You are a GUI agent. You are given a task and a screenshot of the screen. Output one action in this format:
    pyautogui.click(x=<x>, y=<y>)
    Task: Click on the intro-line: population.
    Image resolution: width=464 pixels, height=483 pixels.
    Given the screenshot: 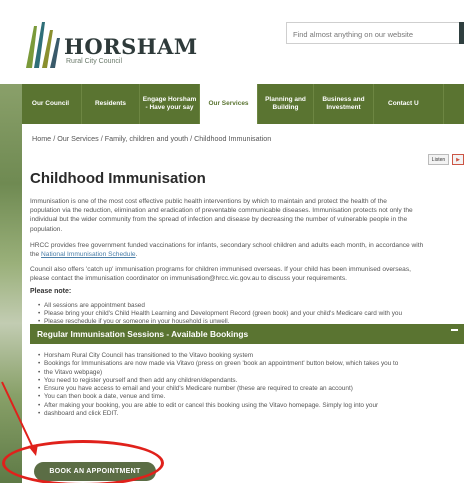 What is the action you would take?
    pyautogui.click(x=46, y=229)
    